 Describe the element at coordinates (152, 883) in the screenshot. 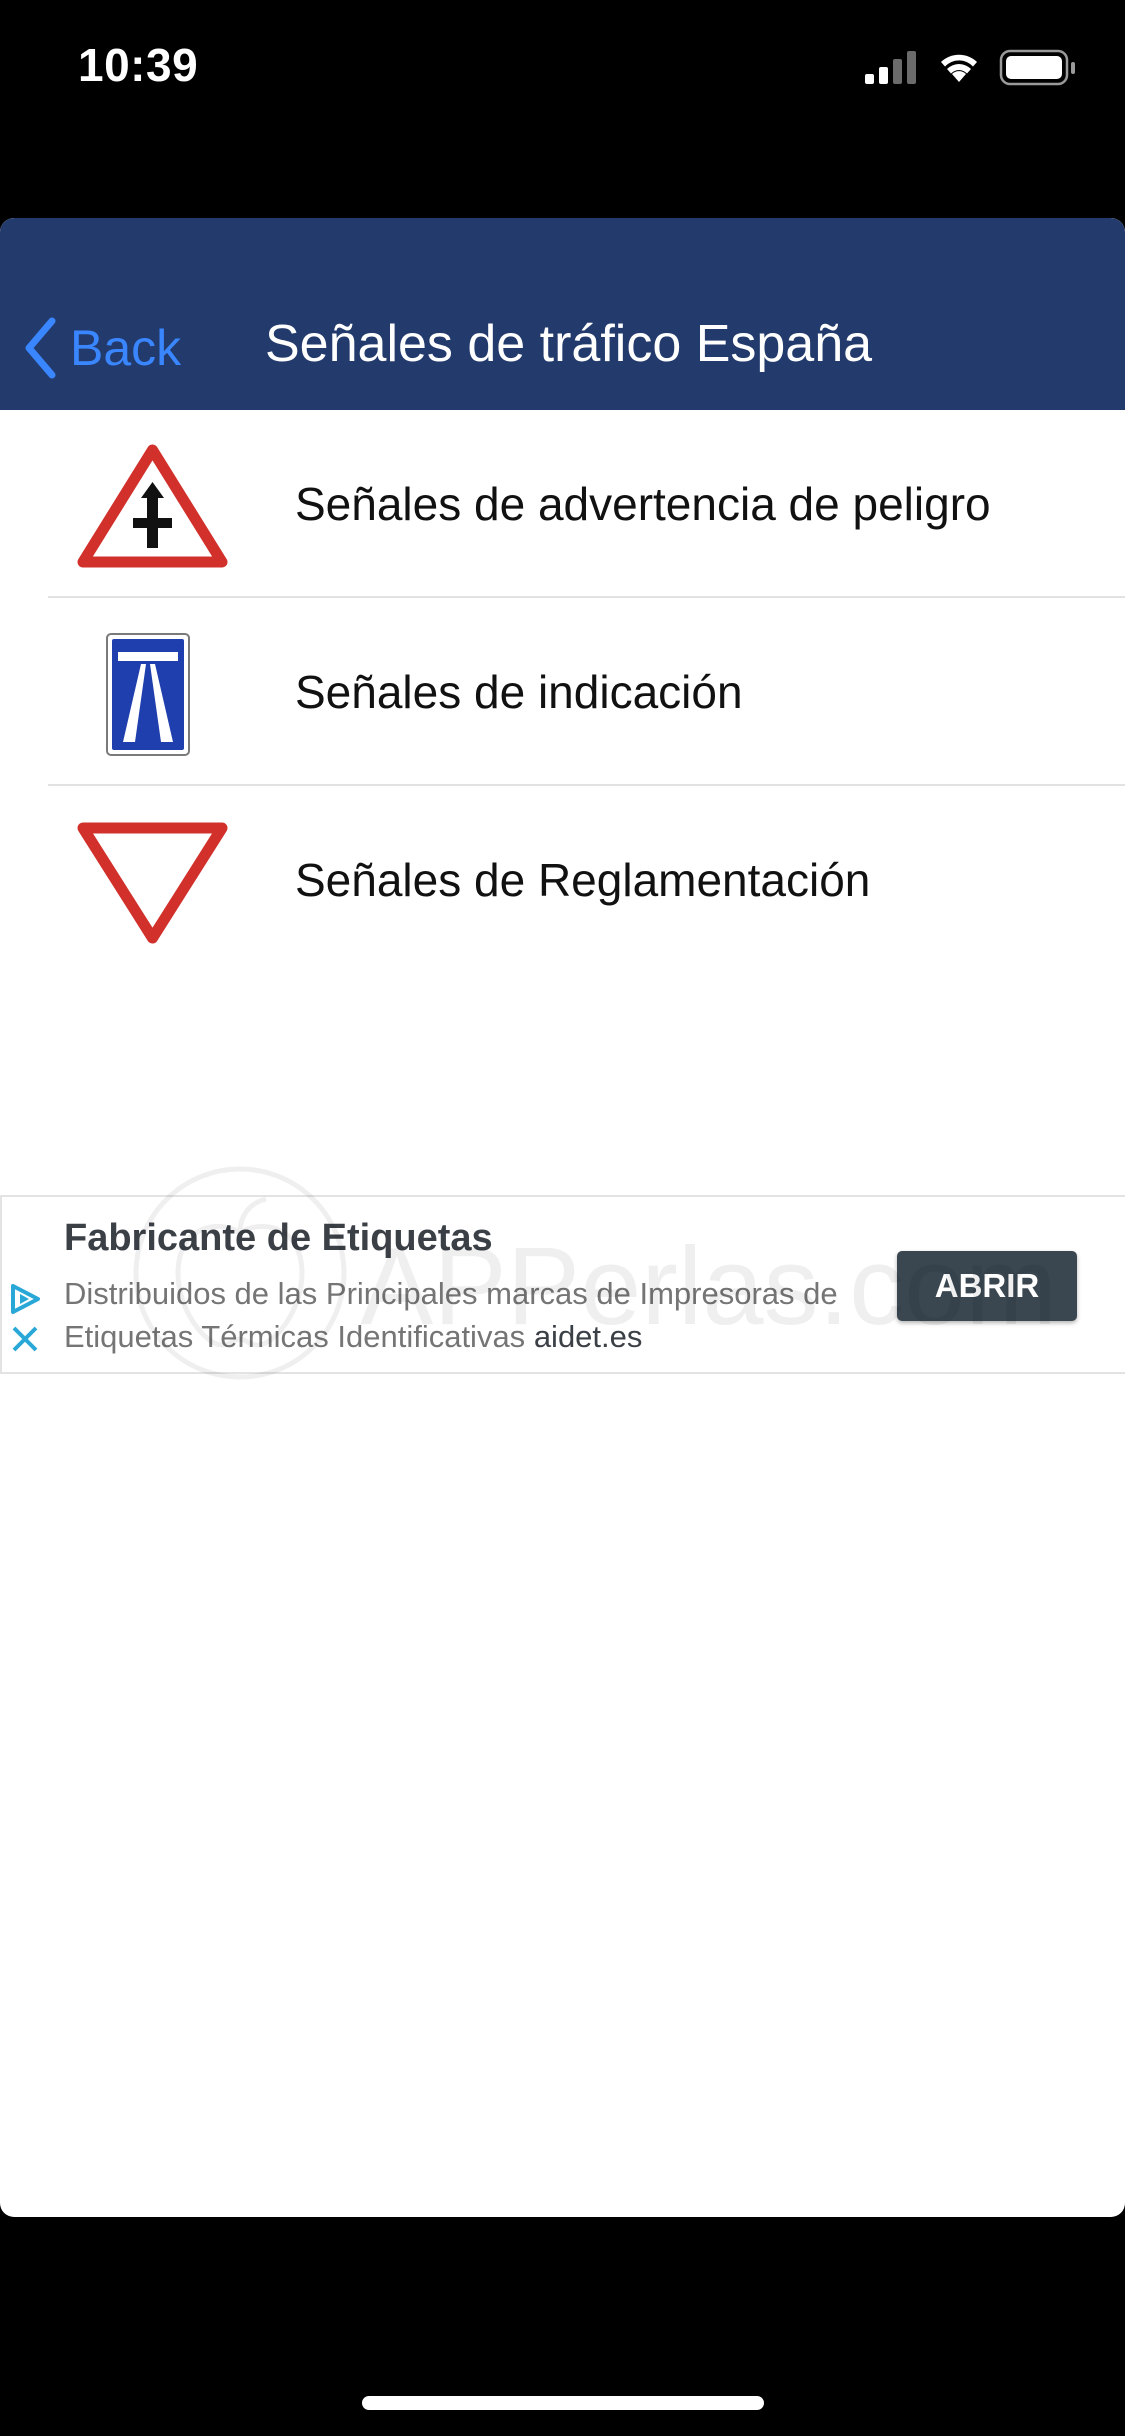

I see `yield-sign-icon` at that location.